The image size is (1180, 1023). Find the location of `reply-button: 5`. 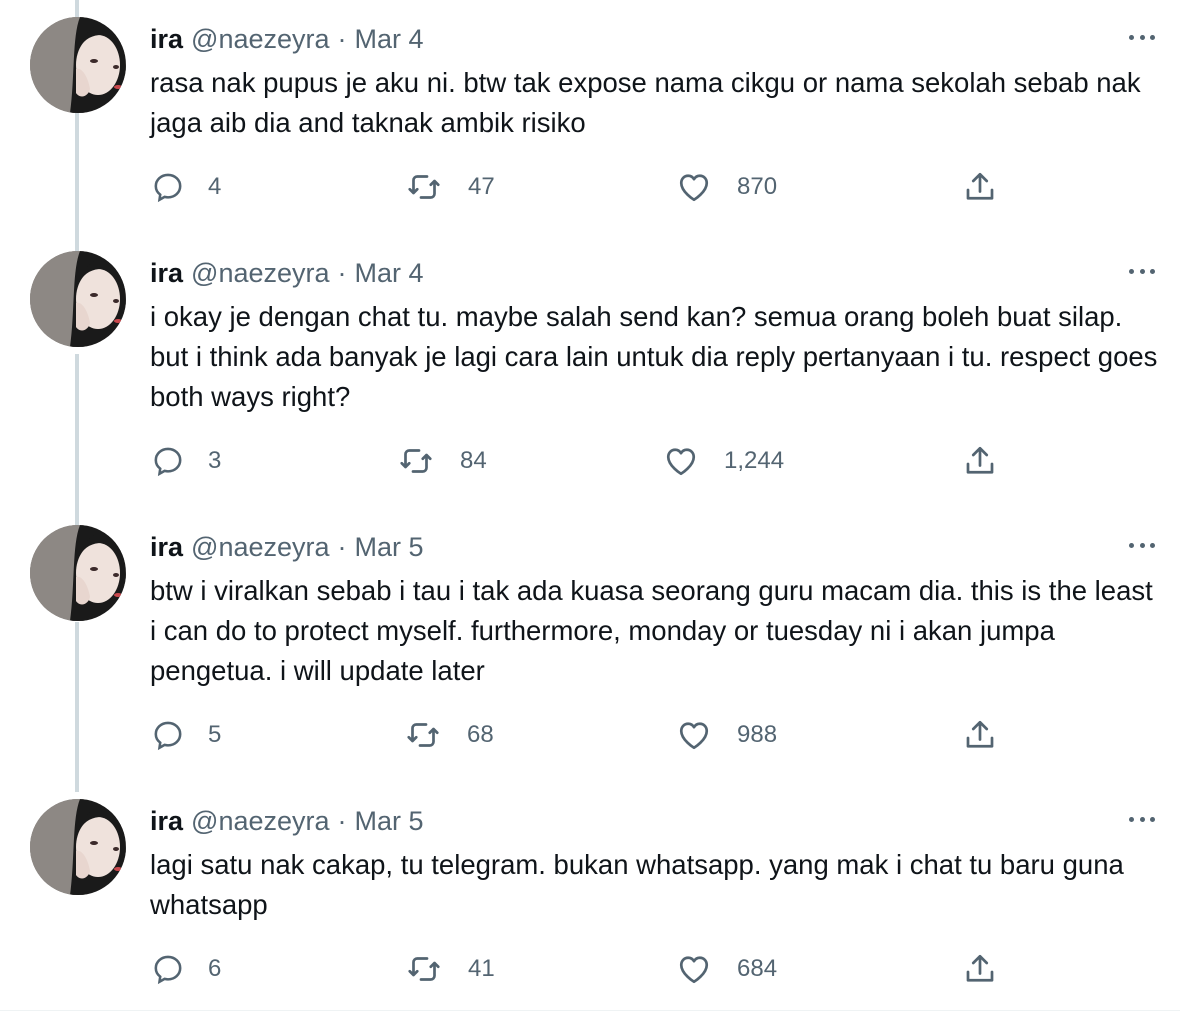

reply-button: 5 is located at coordinates (185, 735).